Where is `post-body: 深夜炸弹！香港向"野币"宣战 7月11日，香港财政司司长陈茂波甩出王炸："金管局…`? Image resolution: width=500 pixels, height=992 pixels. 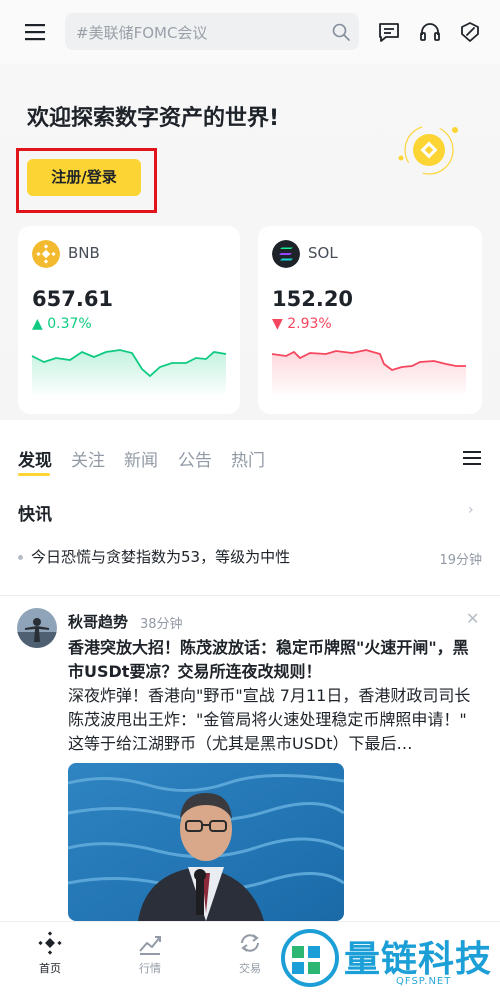
post-body: 深夜炸弹！香港向"野币"宣战 7月11日，香港财政司司长陈茂波甩出王炸："金管局… is located at coordinates (274, 720).